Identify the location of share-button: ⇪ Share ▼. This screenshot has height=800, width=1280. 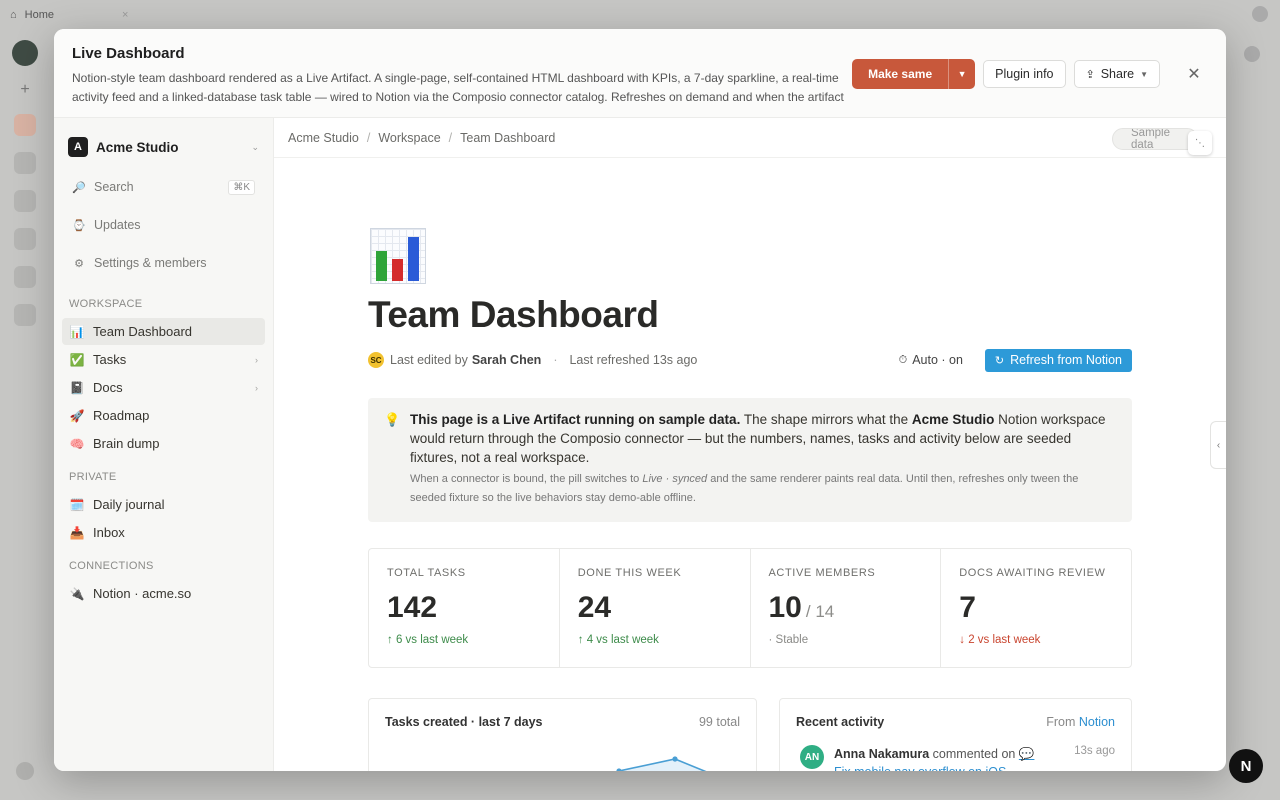
(1116, 74).